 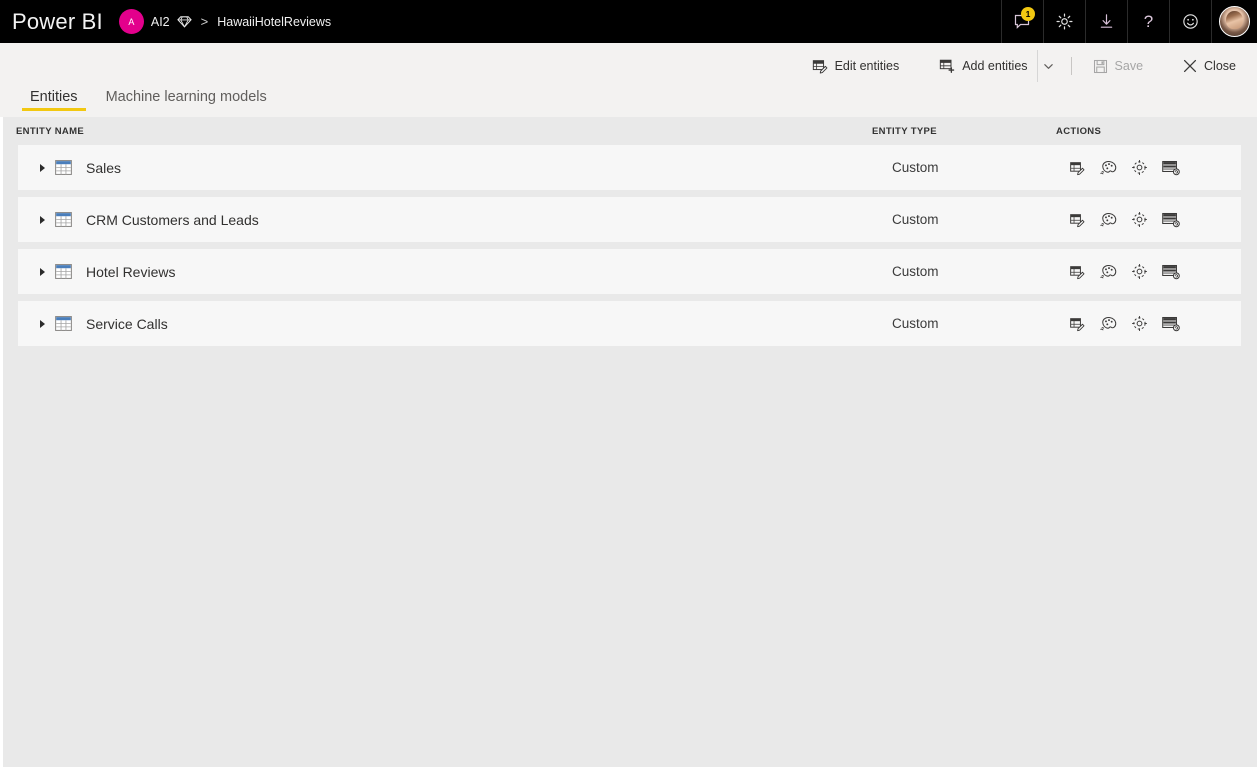 I want to click on entity-table-header: ENTITY NAME ENTITY TYPE ACTIONS, so click(x=630, y=131).